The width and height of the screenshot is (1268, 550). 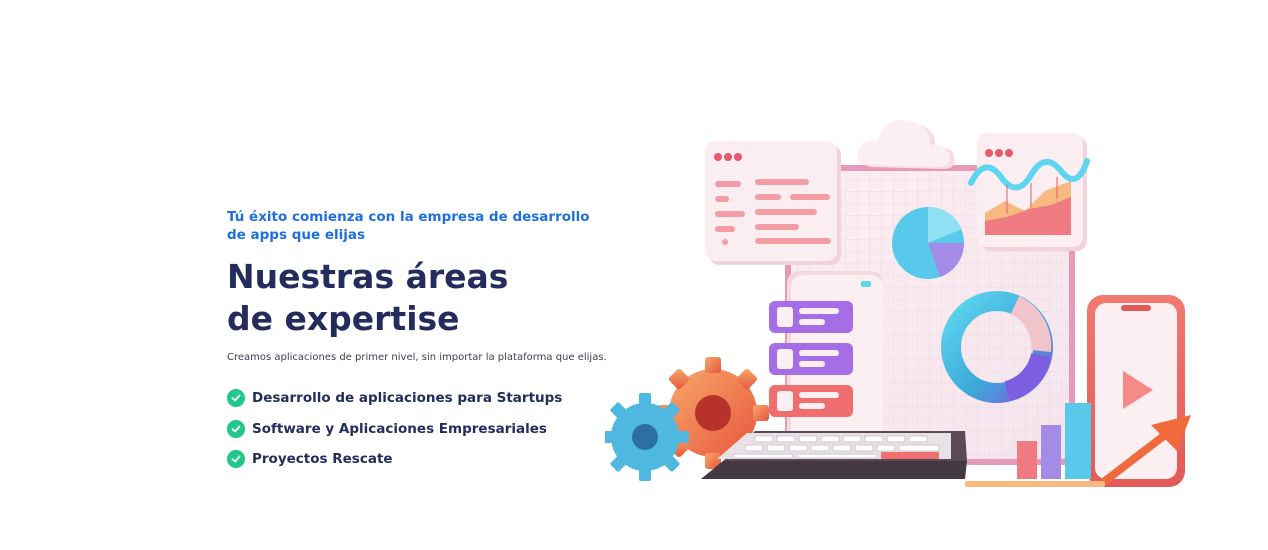 What do you see at coordinates (773, 203) in the screenshot?
I see `code-card` at bounding box center [773, 203].